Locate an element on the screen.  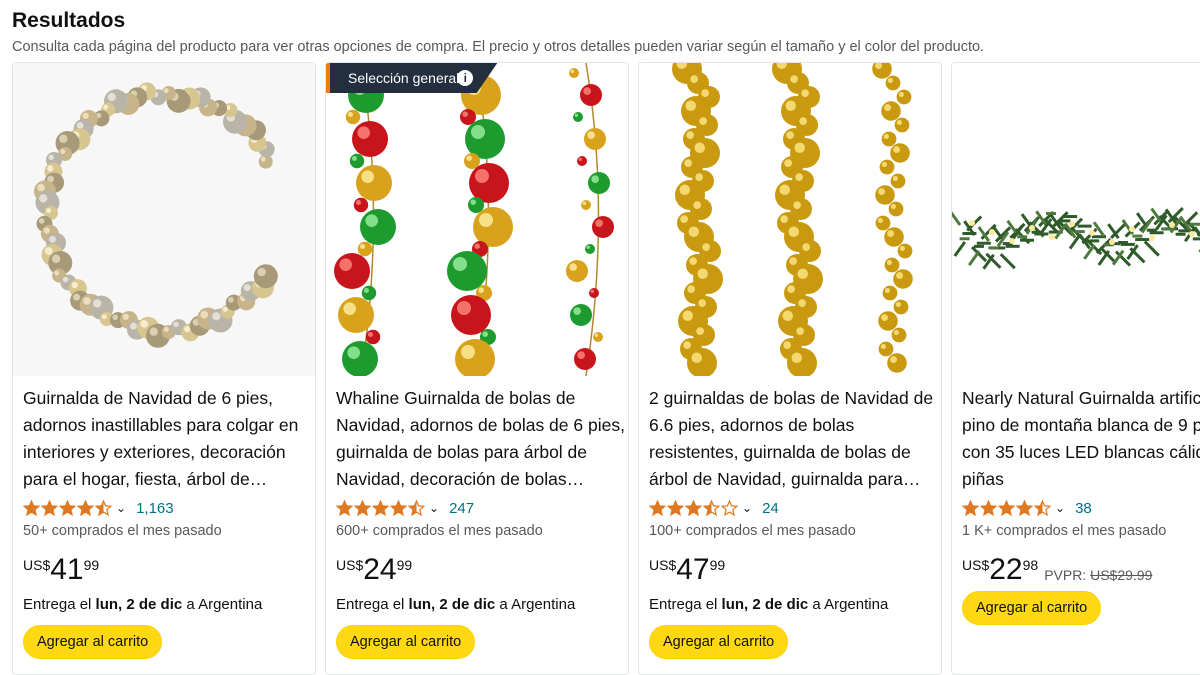
rating-row: ⌄ 247 is located at coordinates (481, 508).